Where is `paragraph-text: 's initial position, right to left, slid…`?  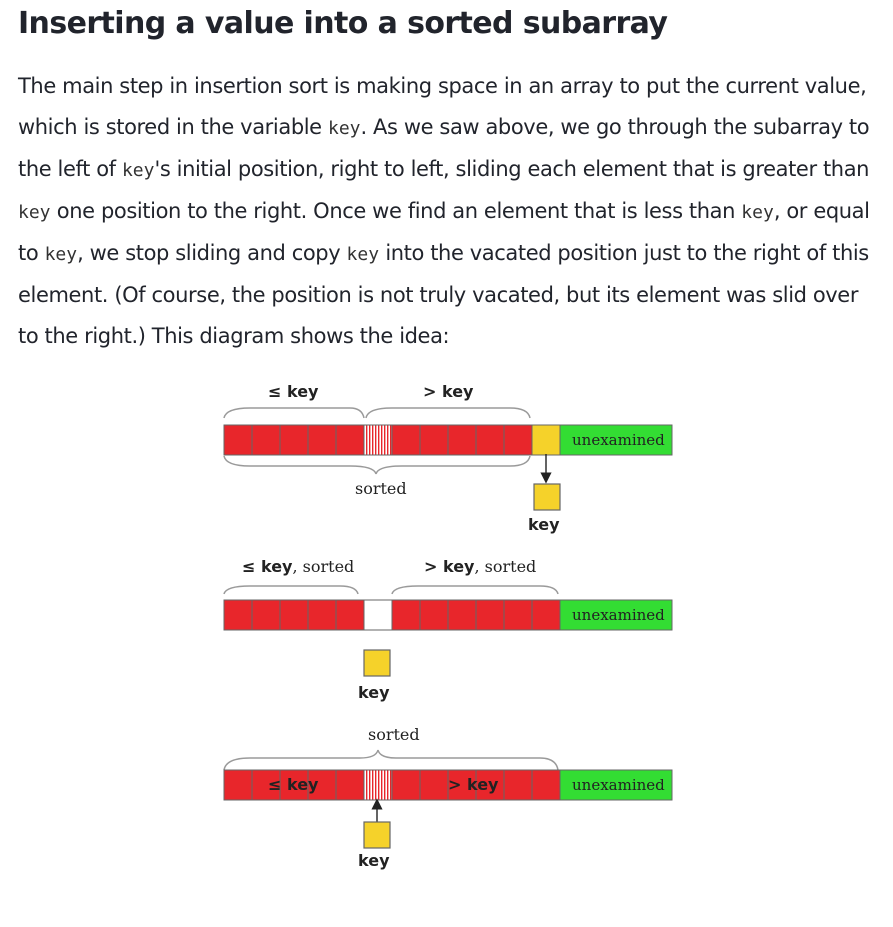 paragraph-text: 's initial position, right to left, slid… is located at coordinates (512, 169).